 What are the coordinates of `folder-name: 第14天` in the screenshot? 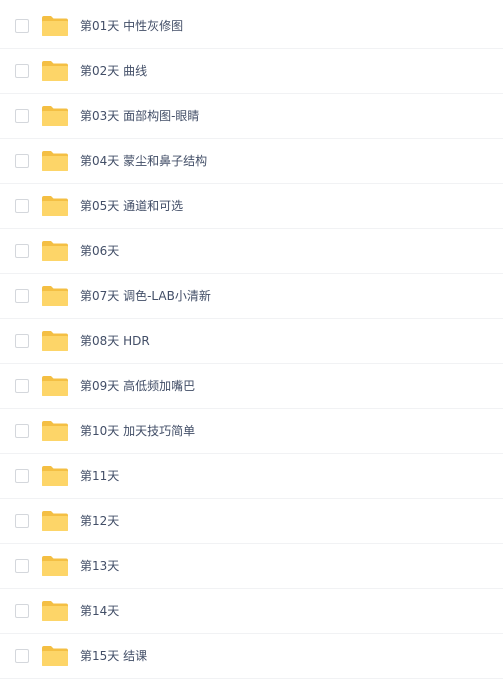 It's located at (99, 611).